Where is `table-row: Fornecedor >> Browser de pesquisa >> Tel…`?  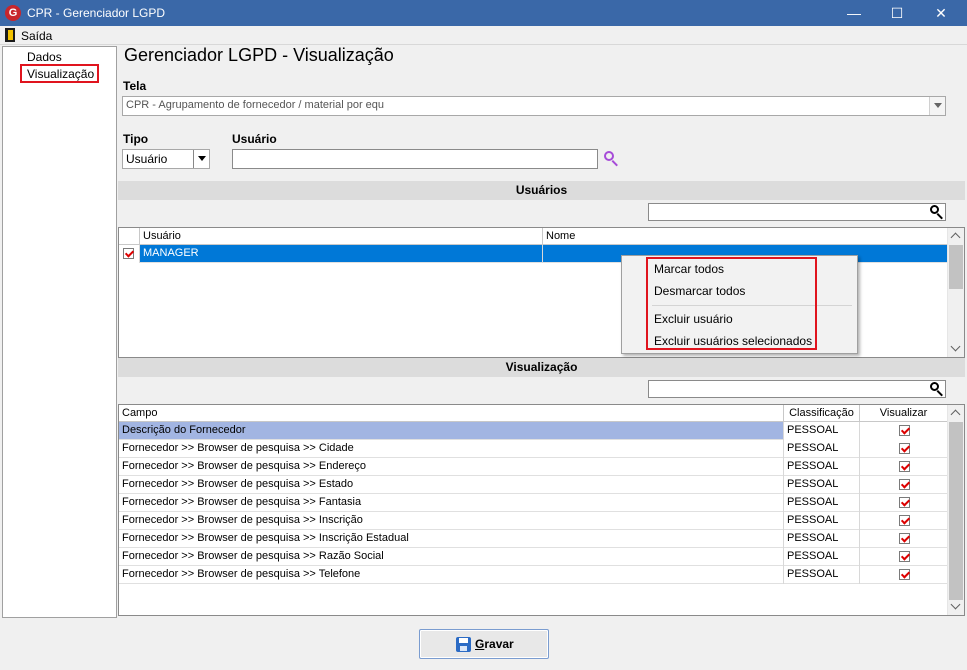
table-row: Fornecedor >> Browser de pesquisa >> Tel… is located at coordinates (533, 575).